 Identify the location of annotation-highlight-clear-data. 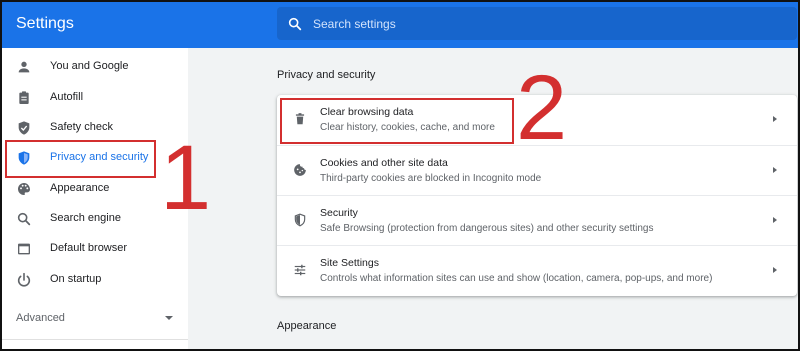
(397, 121).